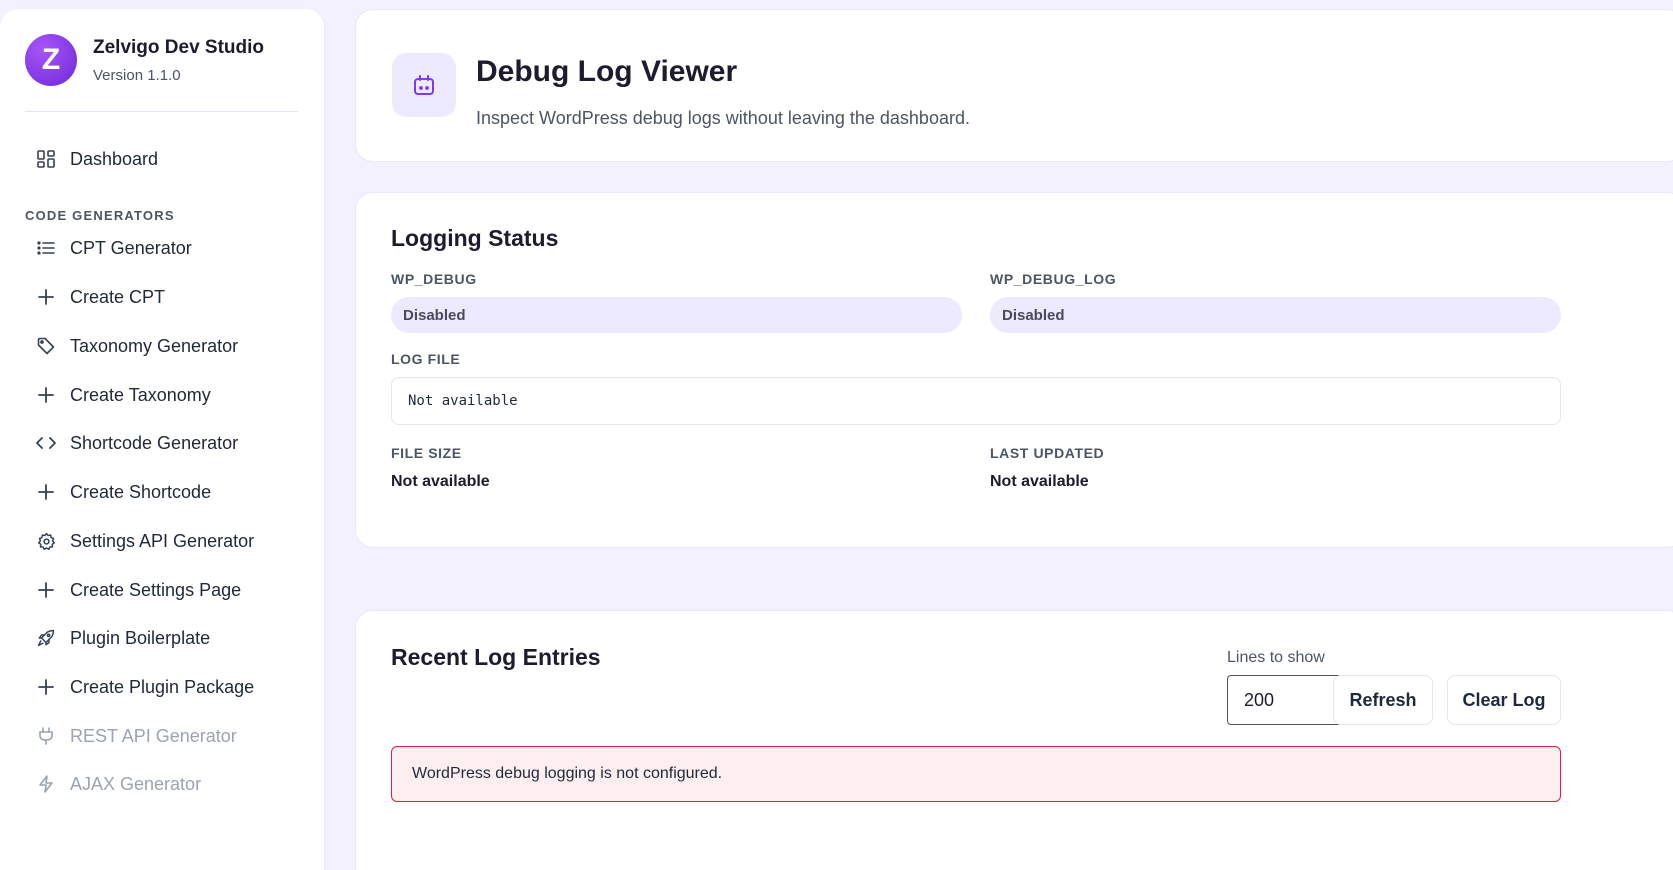  I want to click on brand-name: Zelvigo Dev Studio, so click(179, 47).